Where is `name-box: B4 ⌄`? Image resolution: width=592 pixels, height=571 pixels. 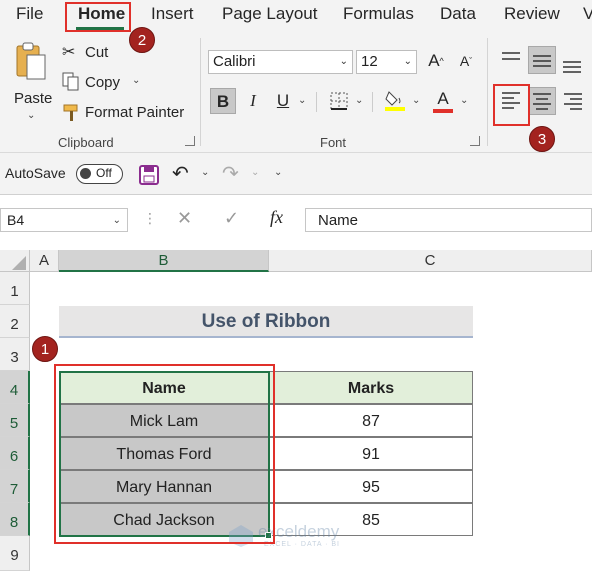
name-box: B4 ⌄ is located at coordinates (64, 220).